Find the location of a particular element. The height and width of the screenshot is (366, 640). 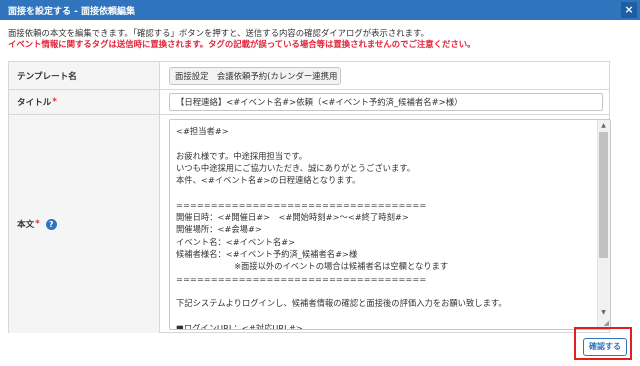

template-row: テンプレート名 面接設定 会議依頼予約(カレンダー連携用 is located at coordinates (309, 76).